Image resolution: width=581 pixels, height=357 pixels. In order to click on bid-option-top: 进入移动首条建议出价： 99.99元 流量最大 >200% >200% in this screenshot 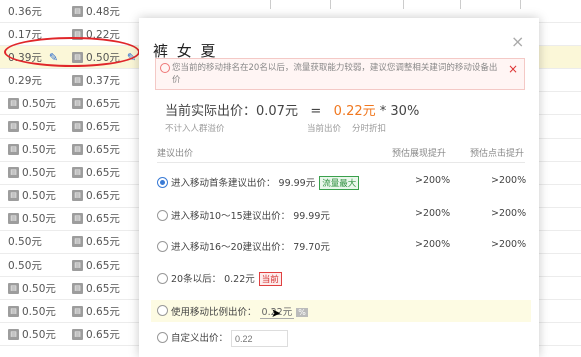, I will do `click(342, 184)`.